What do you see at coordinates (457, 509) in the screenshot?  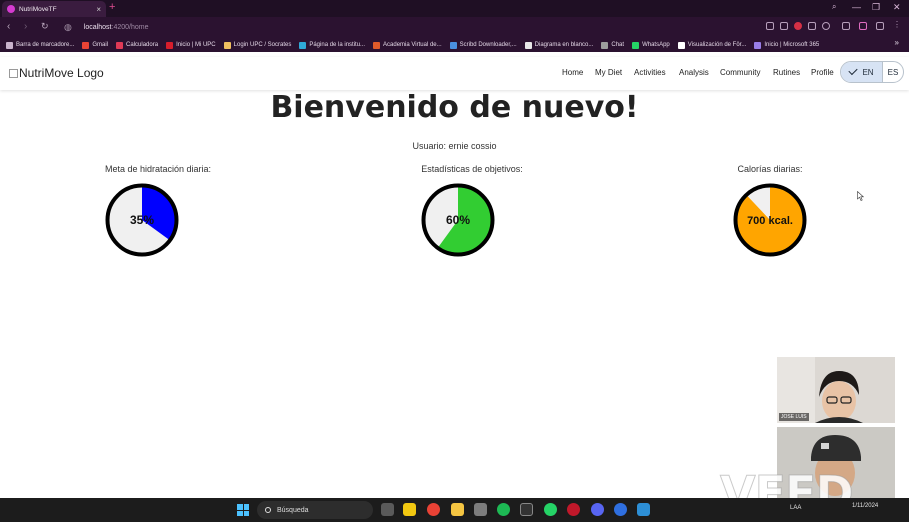 I see `file-explorer-icon` at bounding box center [457, 509].